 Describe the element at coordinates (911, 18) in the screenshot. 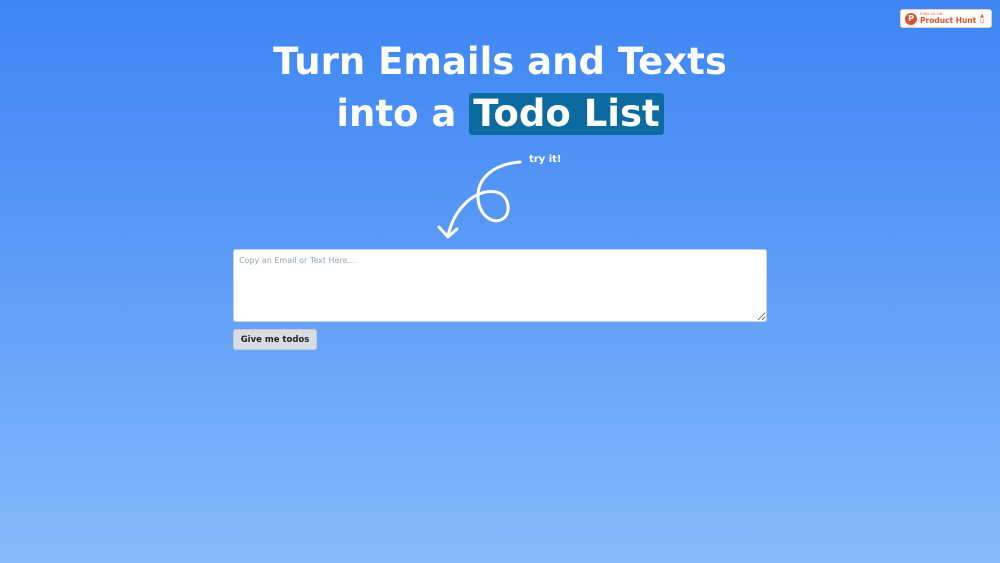

I see `product-hunt-logo-icon: P` at that location.